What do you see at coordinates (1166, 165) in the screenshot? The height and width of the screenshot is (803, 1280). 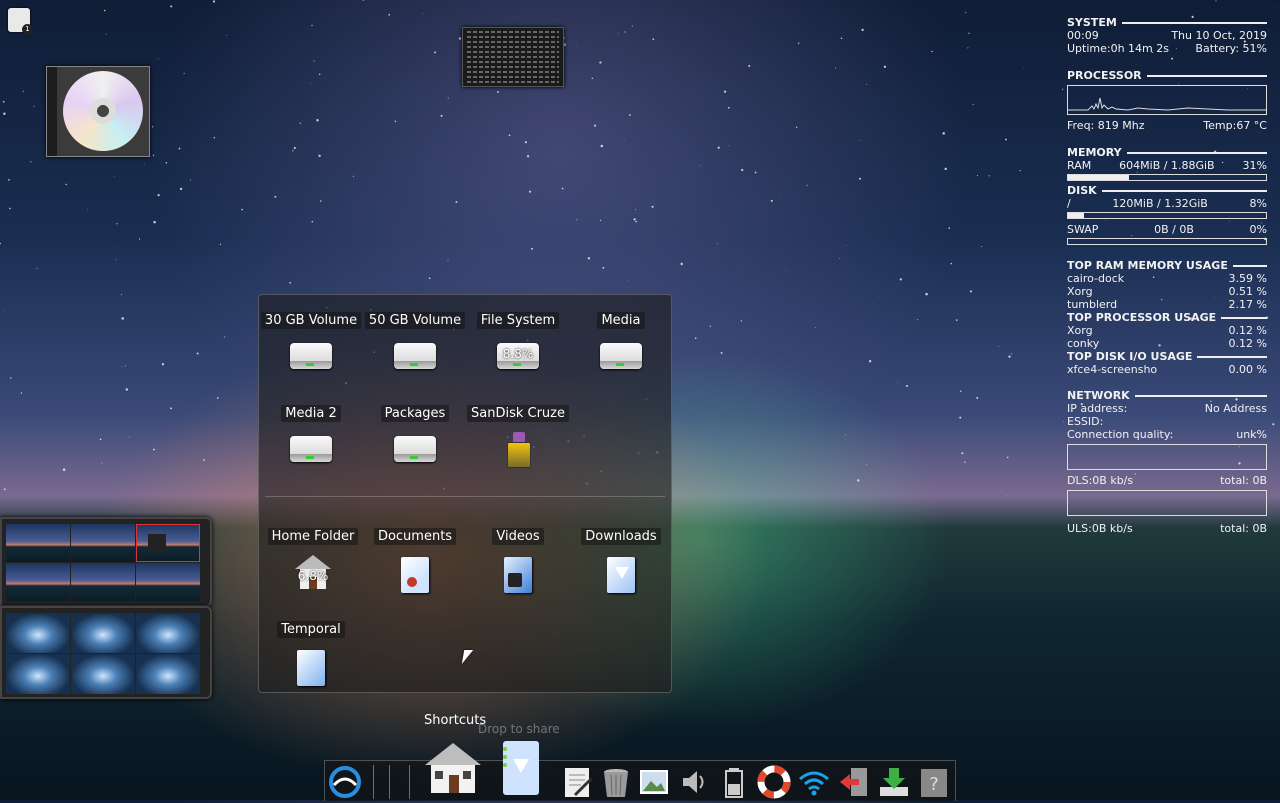 I see `ram-value: 604MiB / 1.88GiB` at bounding box center [1166, 165].